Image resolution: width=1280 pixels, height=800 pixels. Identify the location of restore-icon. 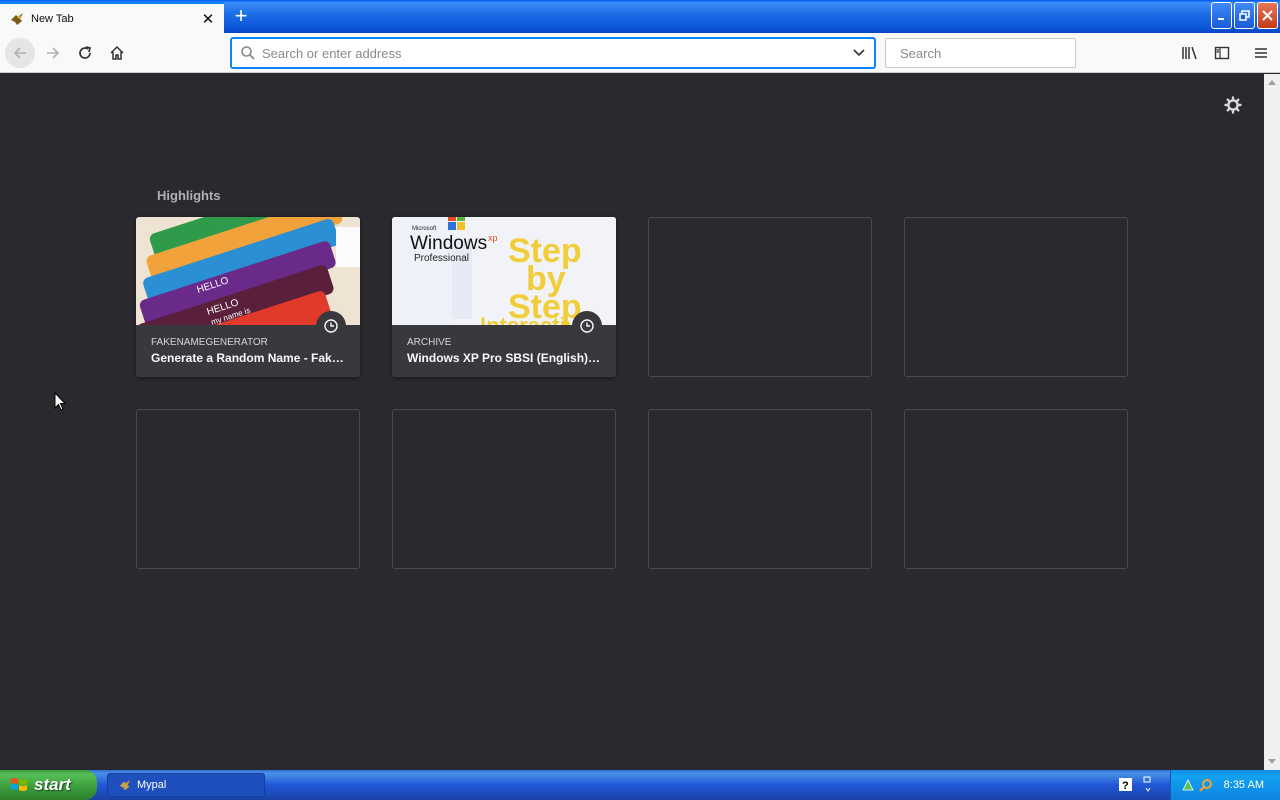
(1244, 15).